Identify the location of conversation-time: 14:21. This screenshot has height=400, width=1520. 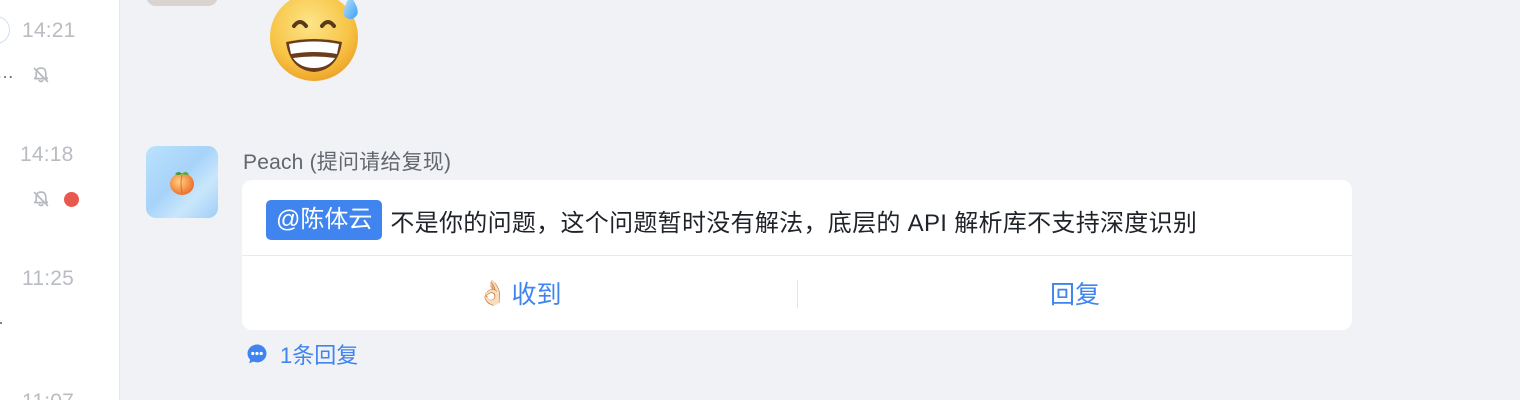
(49, 30).